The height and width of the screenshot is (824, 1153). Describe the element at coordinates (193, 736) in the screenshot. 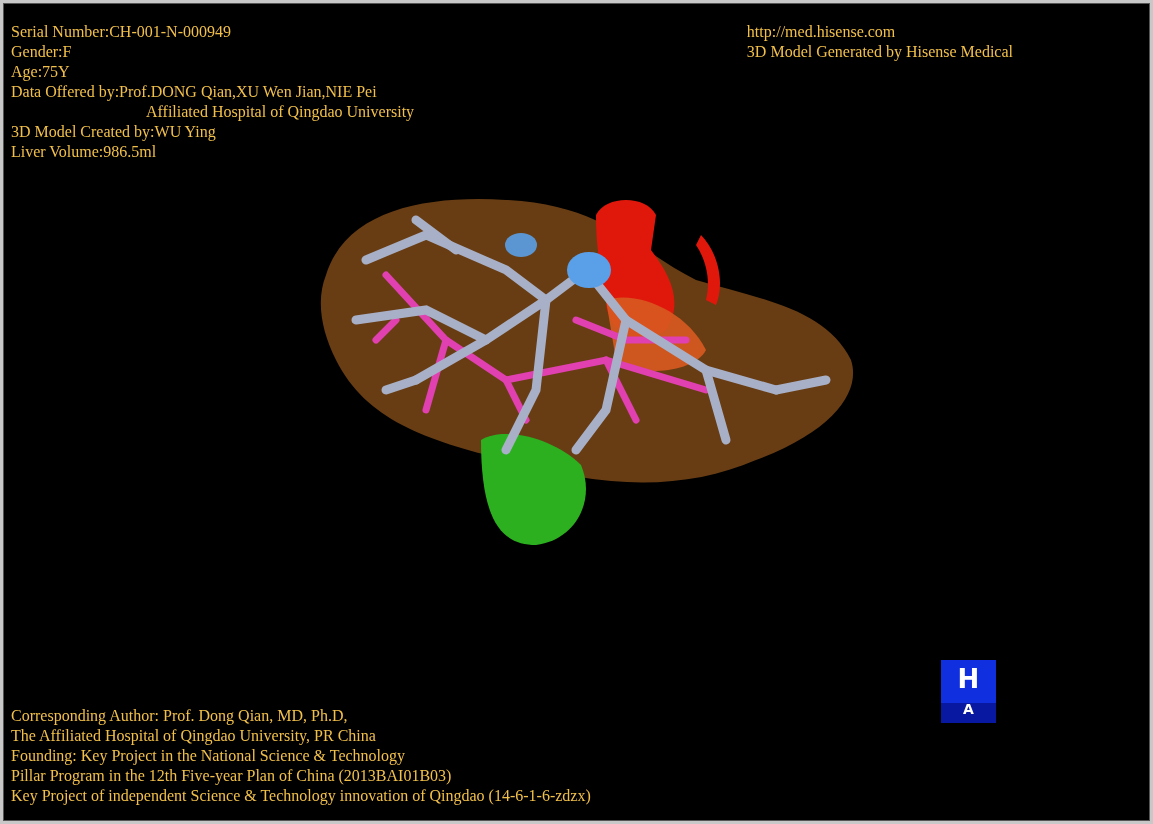

I see `credit-line: The Affiliated Hospital of Qingdao University, PR China` at that location.